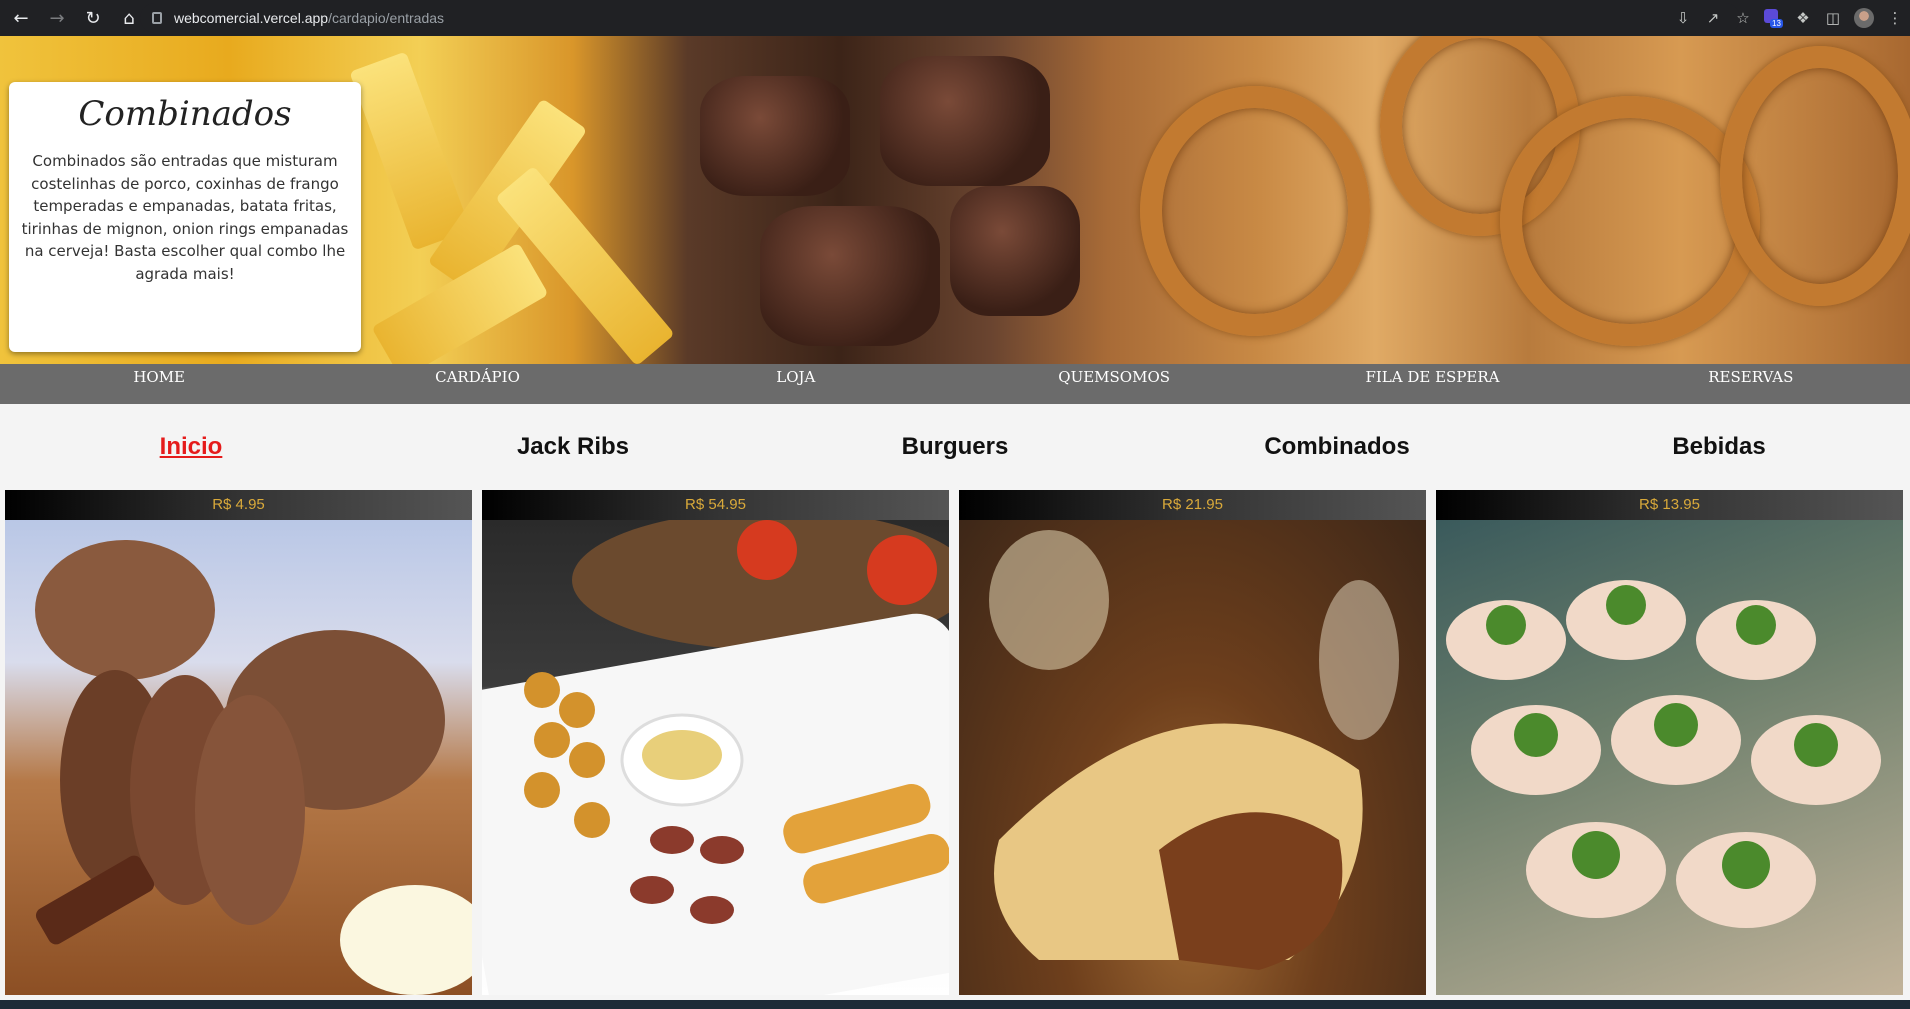 This screenshot has width=1910, height=1009. Describe the element at coordinates (573, 447) in the screenshot. I see `tab-jack-ribs: Jack Ribs` at that location.